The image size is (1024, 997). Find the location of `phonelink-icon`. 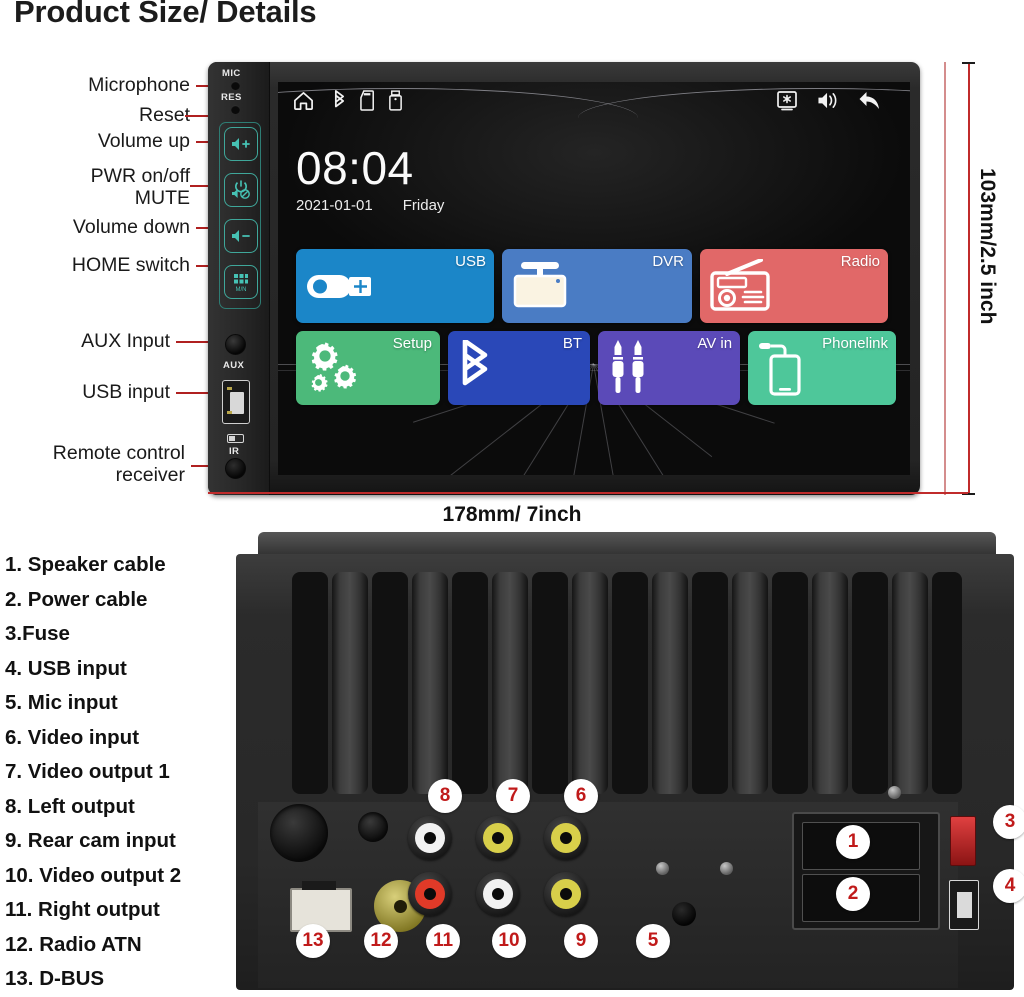

phonelink-icon is located at coordinates (784, 368).